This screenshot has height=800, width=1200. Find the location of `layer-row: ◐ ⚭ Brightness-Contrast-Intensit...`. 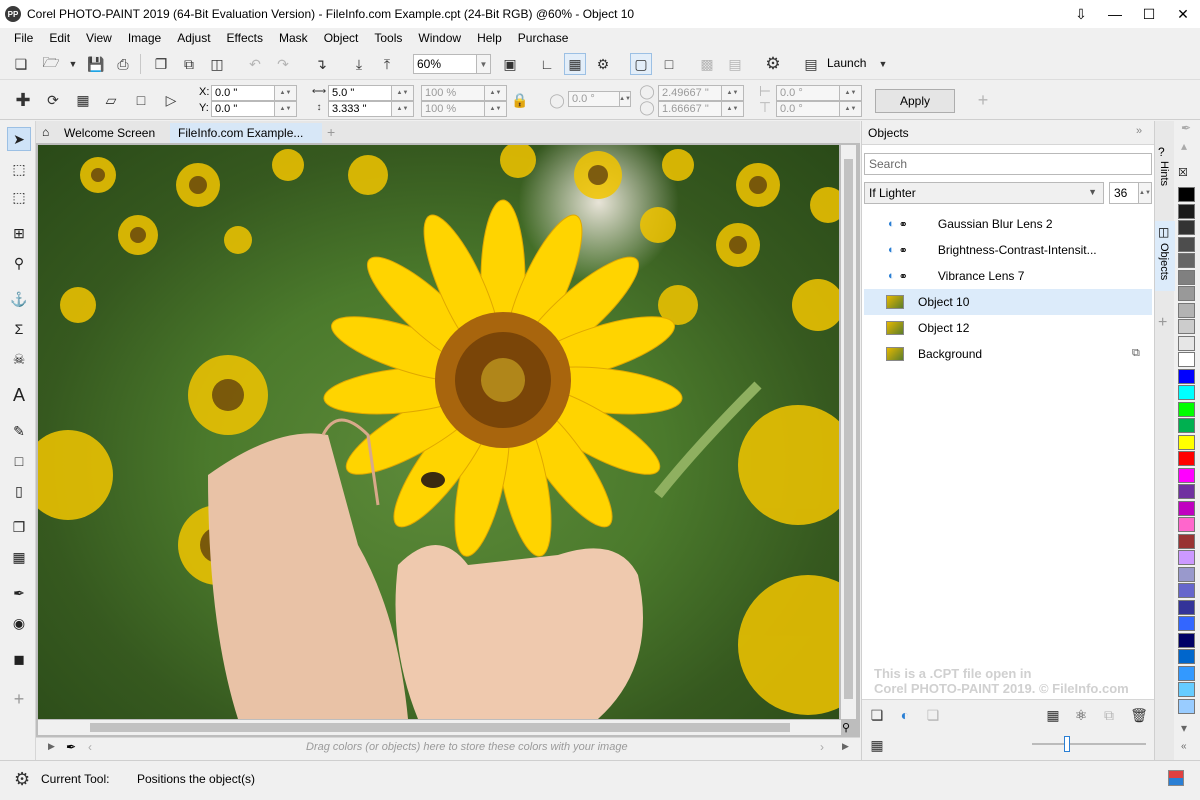

layer-row: ◐ ⚭ Brightness-Contrast-Intensit... is located at coordinates (1008, 250).